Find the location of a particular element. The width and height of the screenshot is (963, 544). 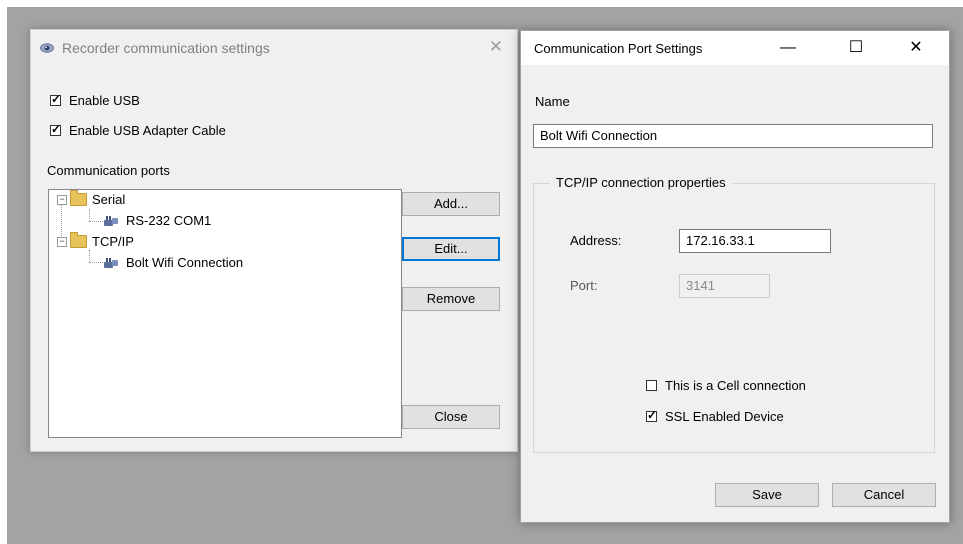

app-eye-icon is located at coordinates (47, 48).